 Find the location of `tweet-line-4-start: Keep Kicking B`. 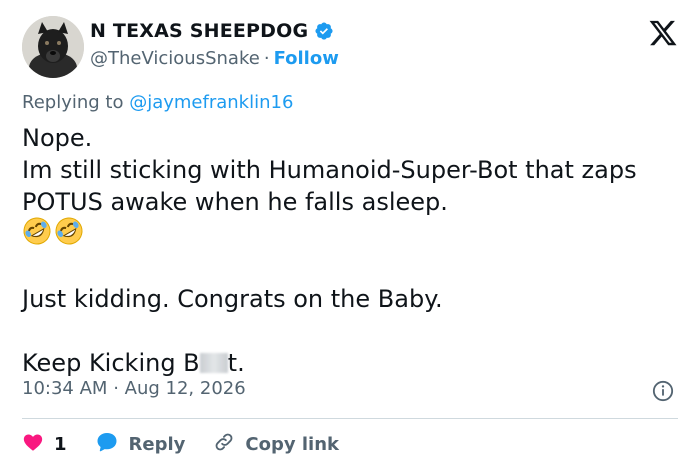

tweet-line-4-start: Keep Kicking B is located at coordinates (111, 363).